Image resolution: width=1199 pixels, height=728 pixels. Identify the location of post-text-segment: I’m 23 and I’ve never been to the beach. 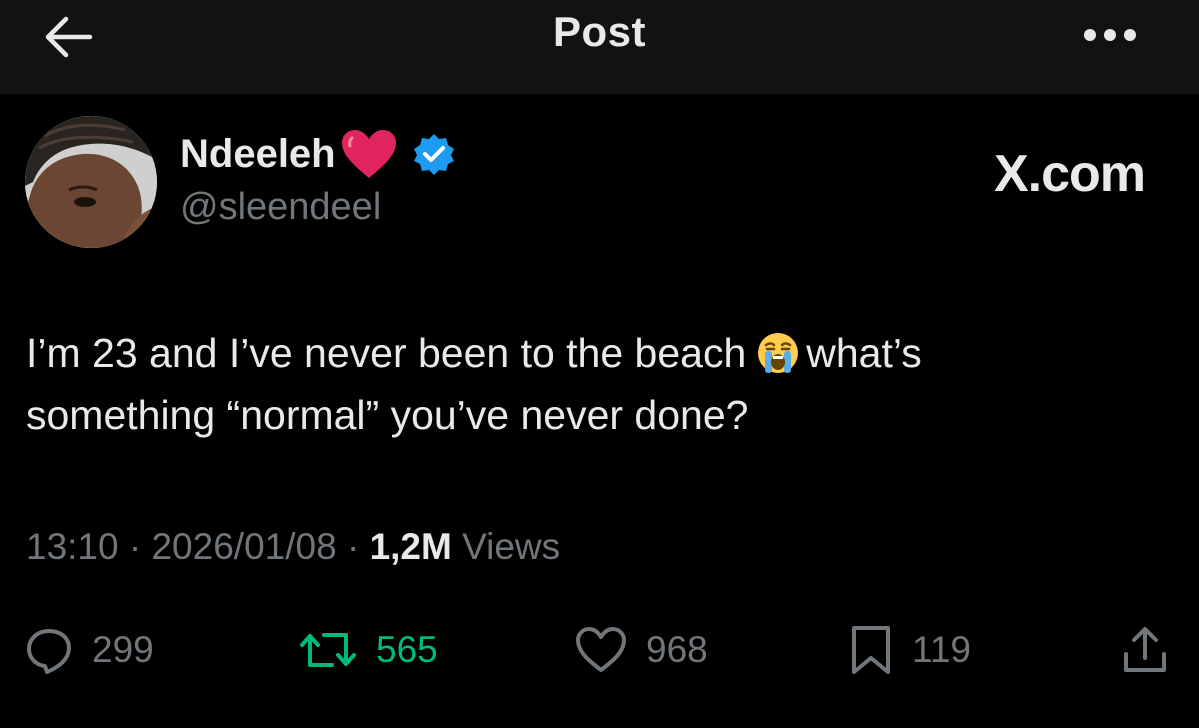
(386, 353).